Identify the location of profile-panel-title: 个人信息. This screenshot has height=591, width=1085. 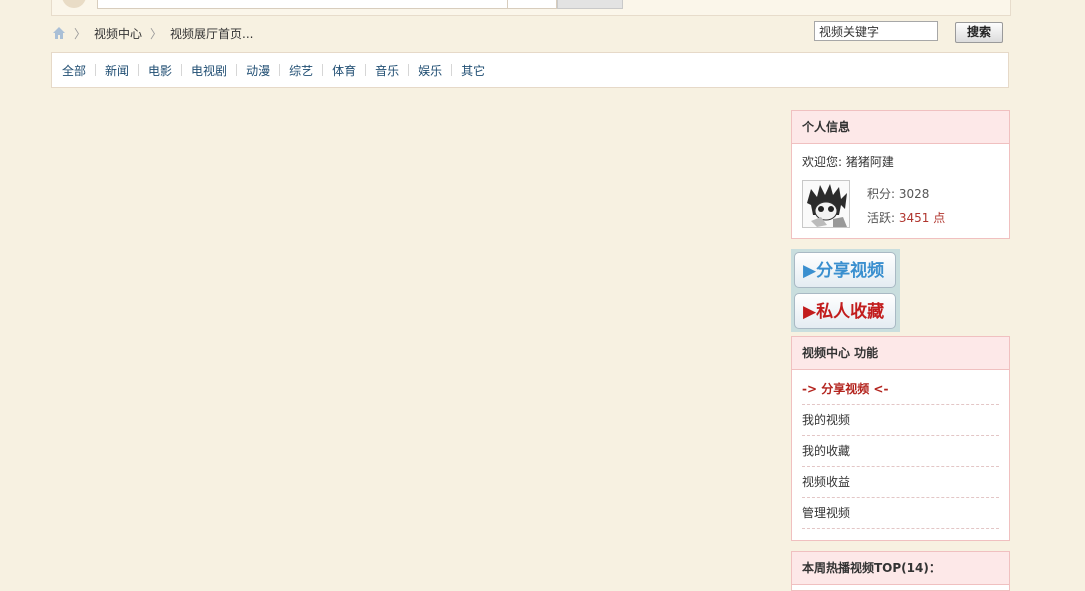
(900, 127).